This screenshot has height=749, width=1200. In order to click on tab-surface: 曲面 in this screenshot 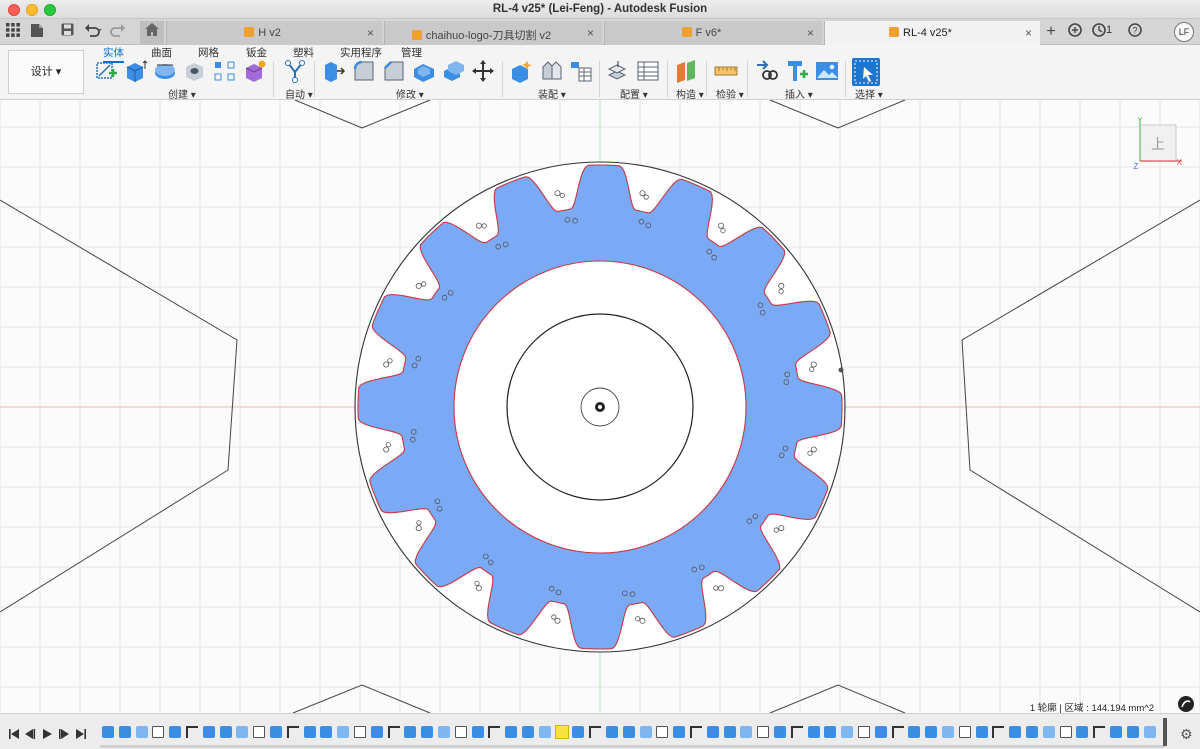, I will do `click(161, 52)`.